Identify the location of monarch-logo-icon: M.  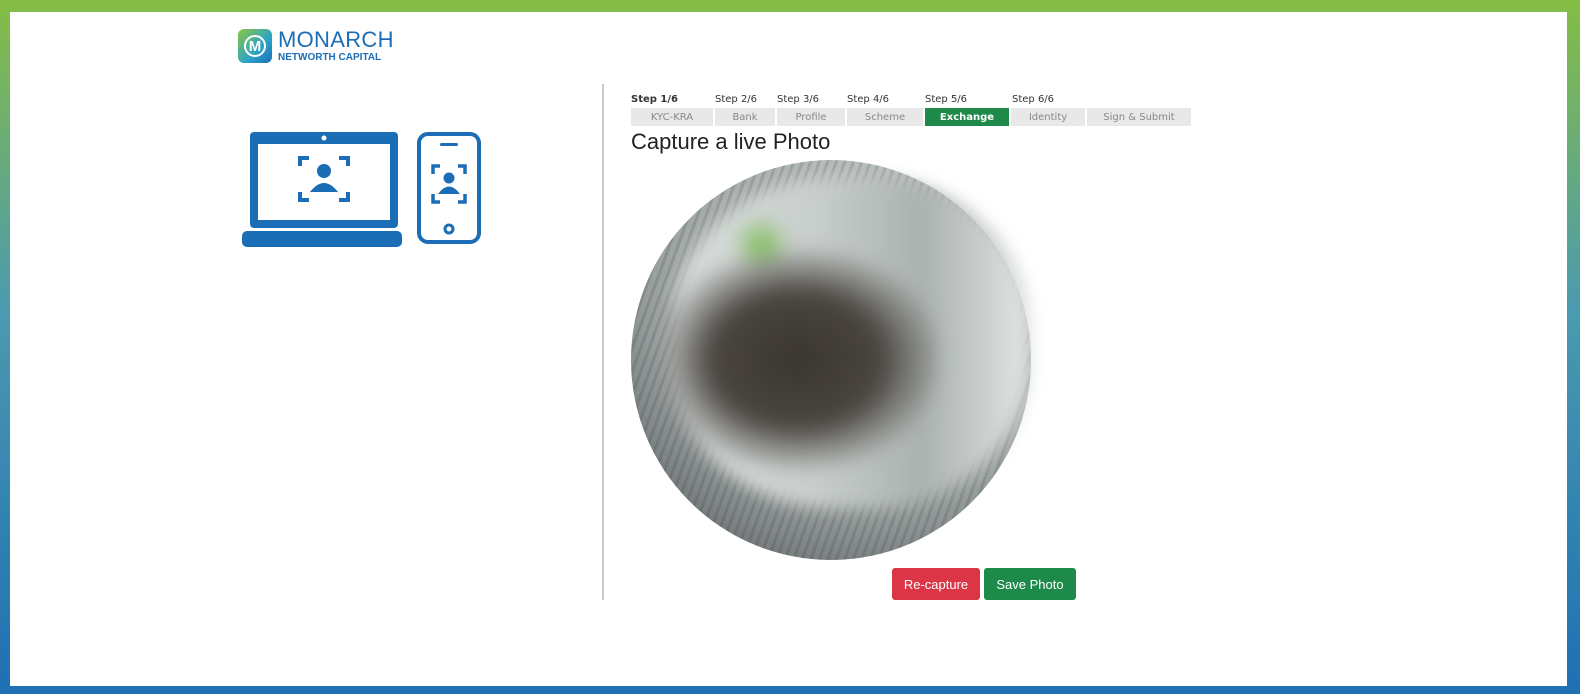
(255, 46).